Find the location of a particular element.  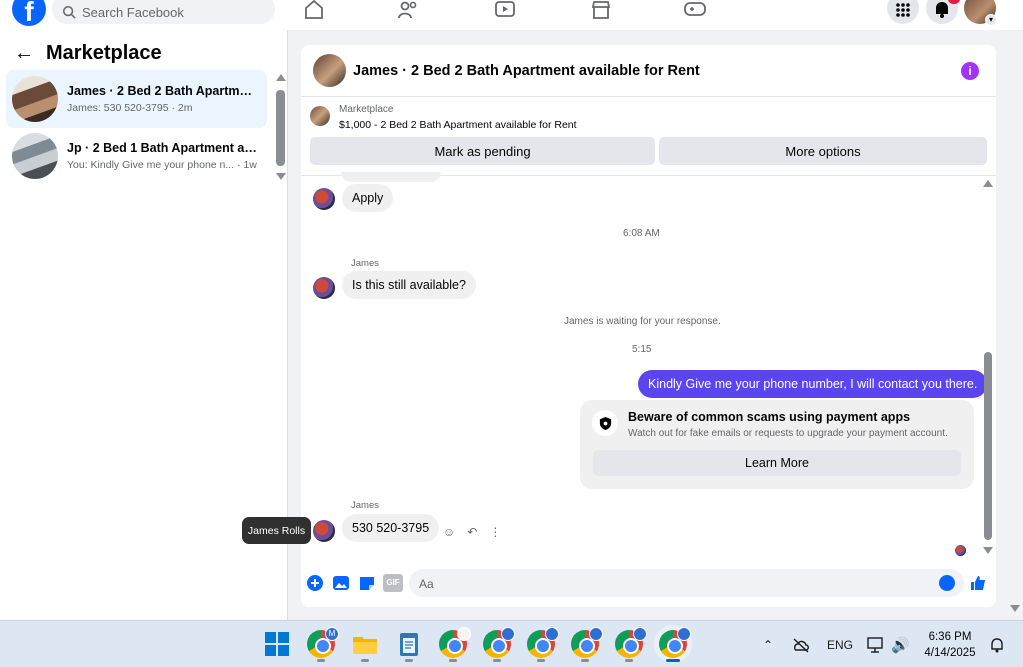

mark-as-pending-button: Mark as pending is located at coordinates (482, 151).